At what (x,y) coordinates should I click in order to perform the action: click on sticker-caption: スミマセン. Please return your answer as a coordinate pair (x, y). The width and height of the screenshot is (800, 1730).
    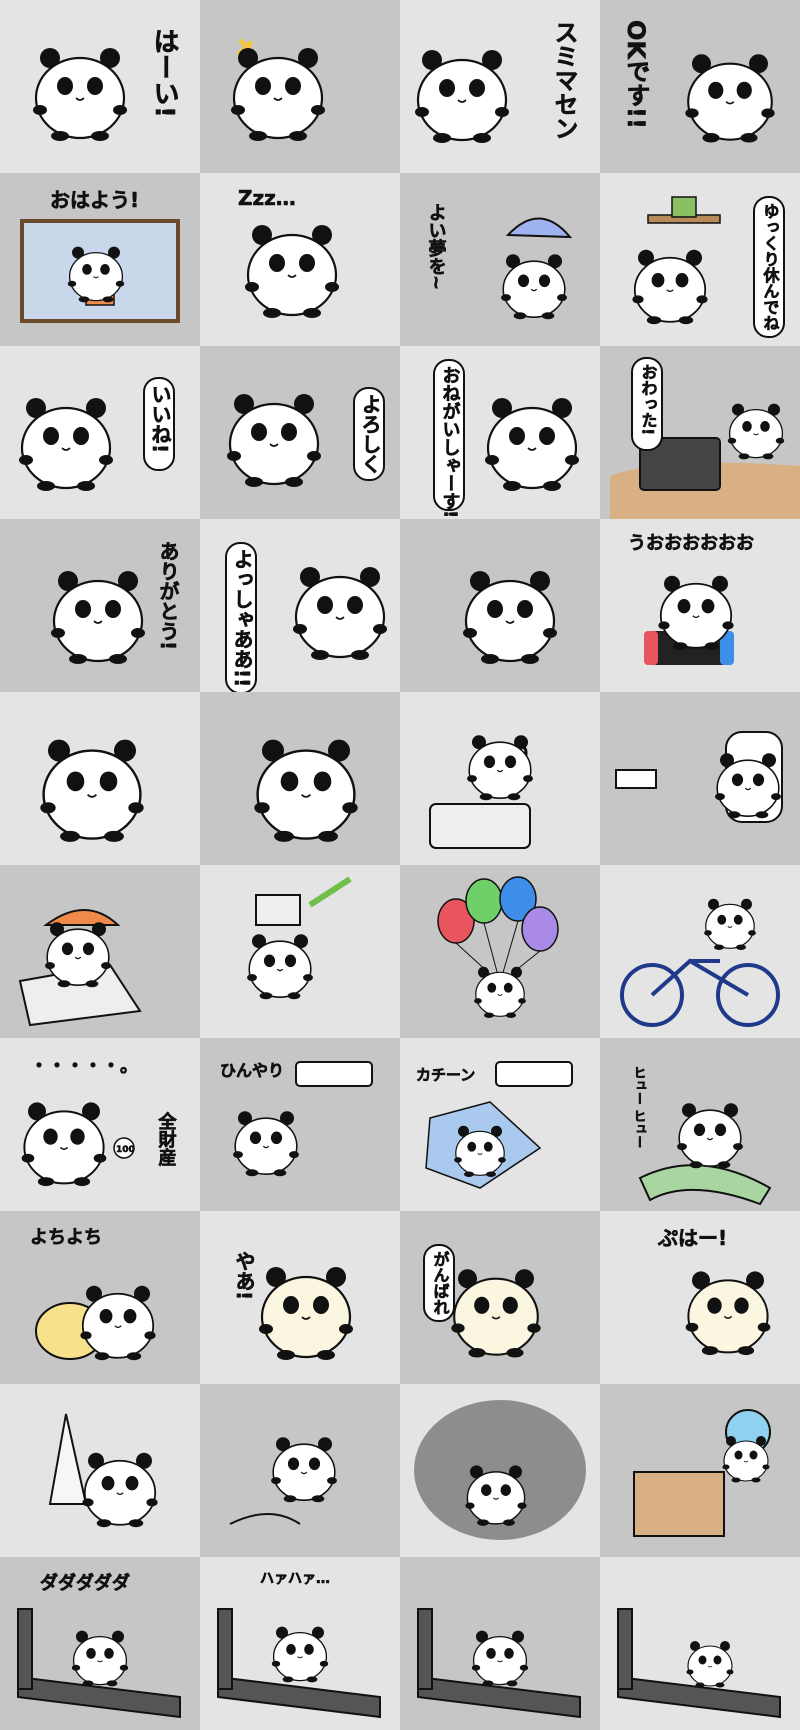
    Looking at the image, I should click on (564, 80).